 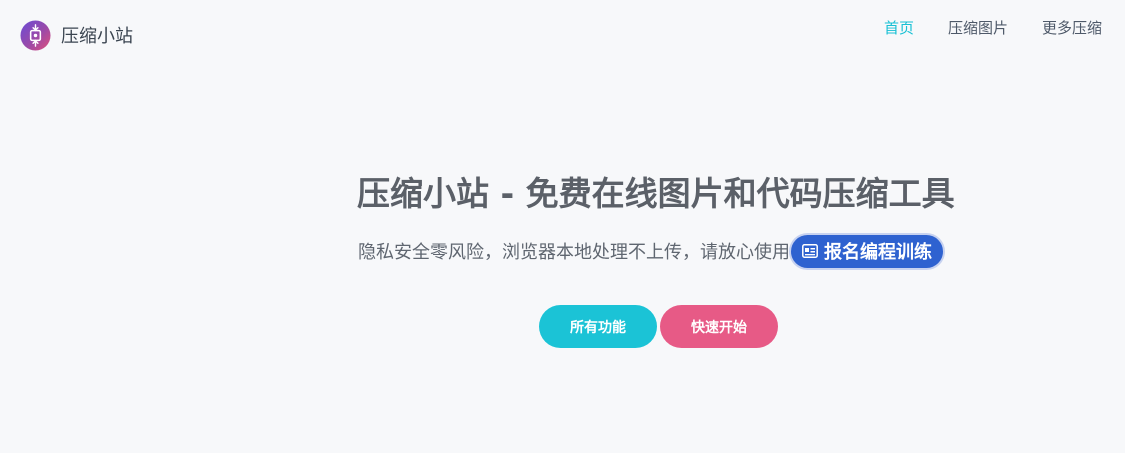 What do you see at coordinates (35, 35) in the screenshot?
I see `compress-logo-icon` at bounding box center [35, 35].